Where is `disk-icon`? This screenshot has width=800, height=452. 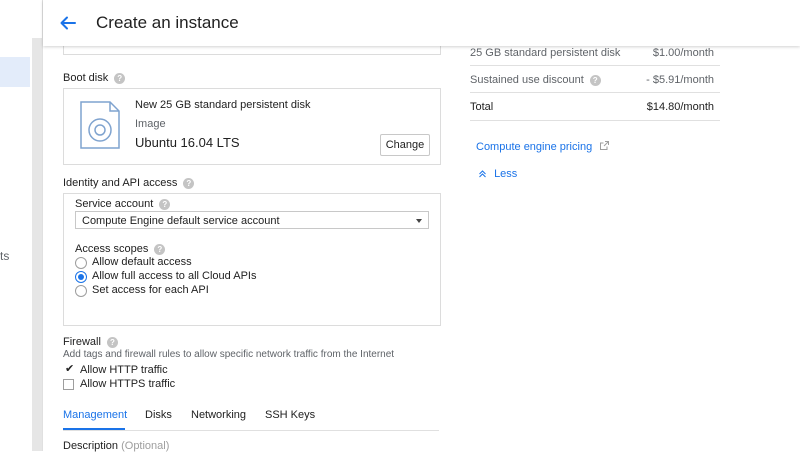
disk-icon is located at coordinates (100, 125).